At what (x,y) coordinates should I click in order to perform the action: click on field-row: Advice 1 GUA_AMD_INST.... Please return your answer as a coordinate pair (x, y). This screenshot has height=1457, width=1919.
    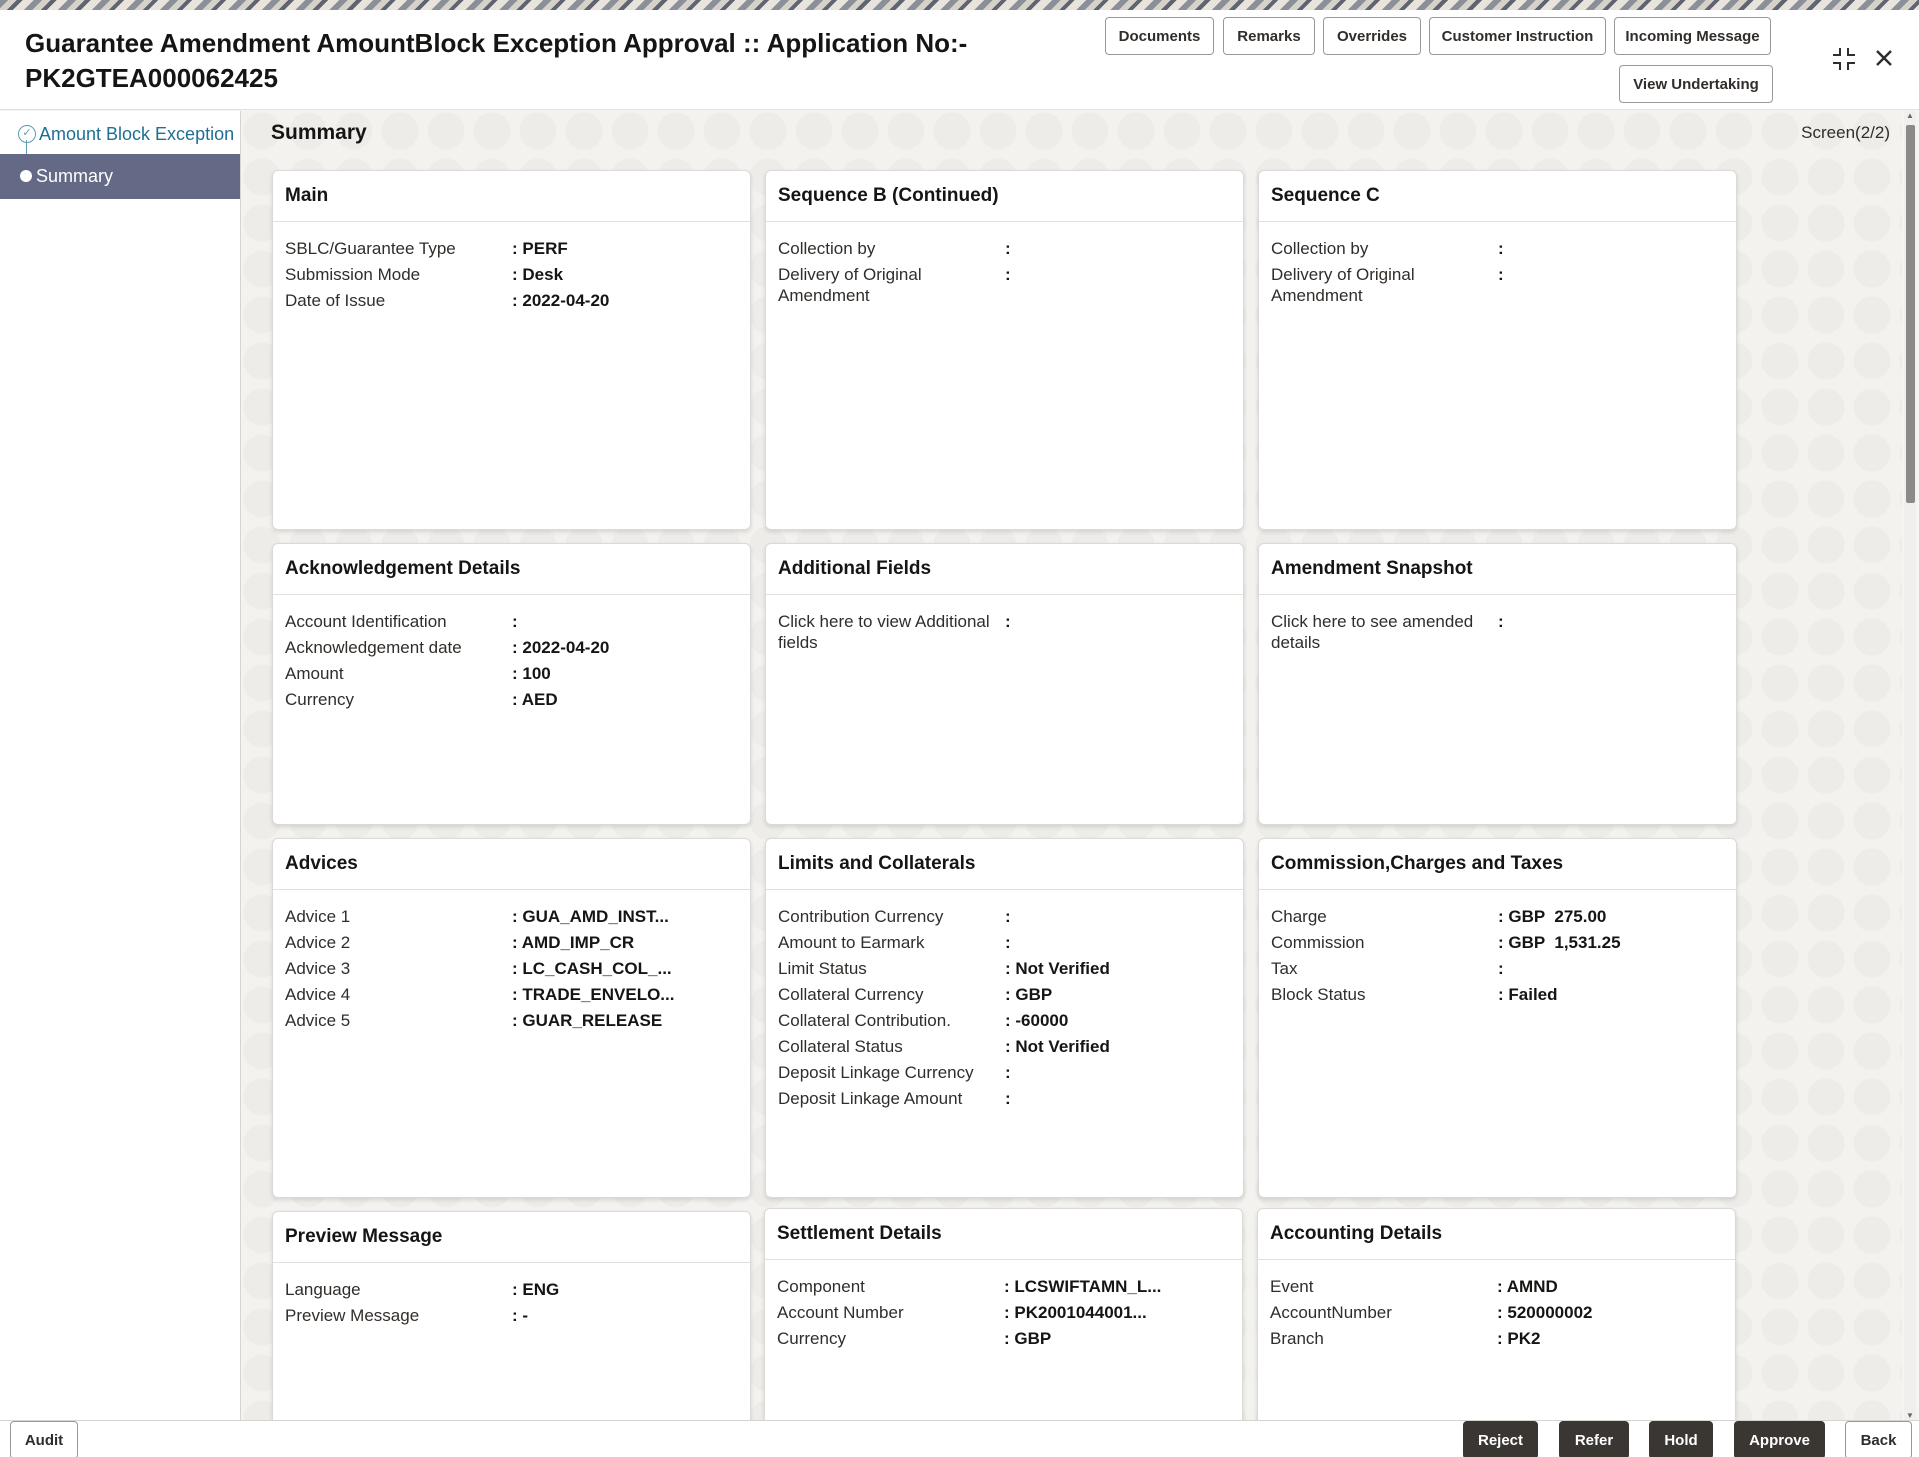
    Looking at the image, I should click on (511, 916).